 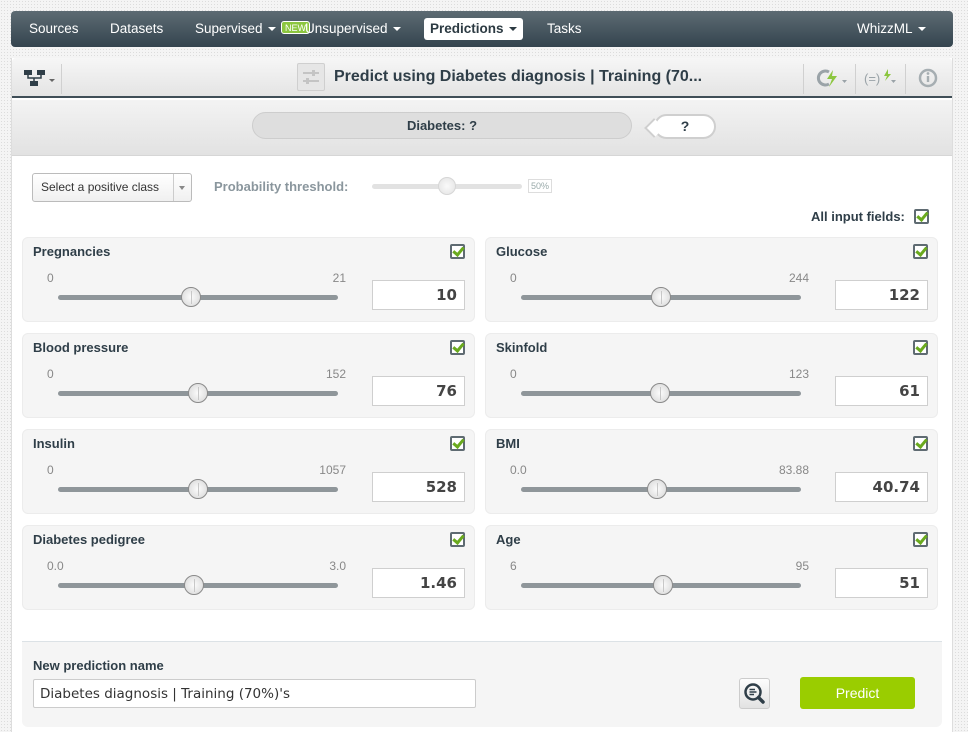 I want to click on probability-threshold-handle, so click(x=447, y=186).